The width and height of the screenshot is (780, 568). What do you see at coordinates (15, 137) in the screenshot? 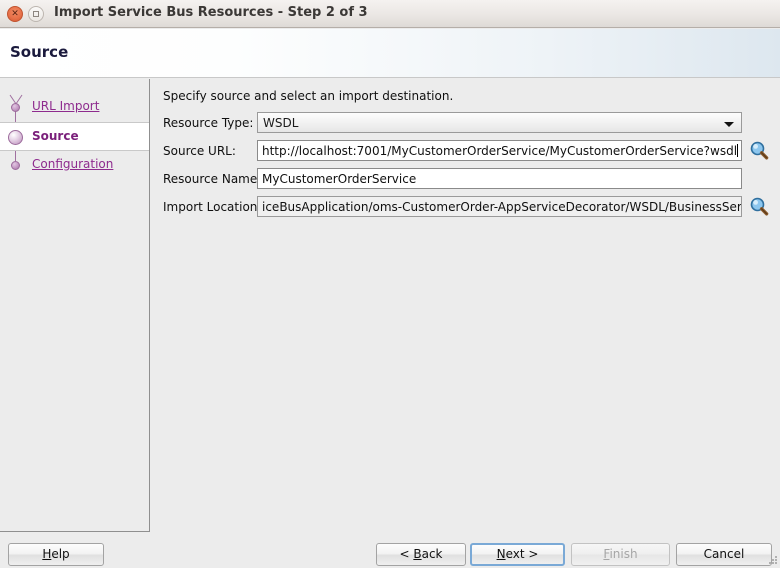
I see `step-node-current-icon` at bounding box center [15, 137].